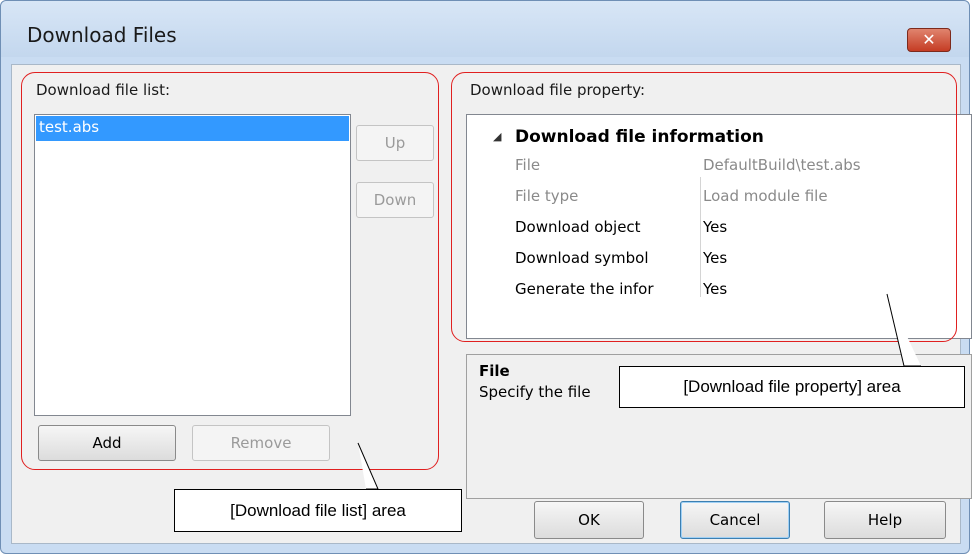  What do you see at coordinates (535, 392) in the screenshot?
I see `description-text: Specify the file` at bounding box center [535, 392].